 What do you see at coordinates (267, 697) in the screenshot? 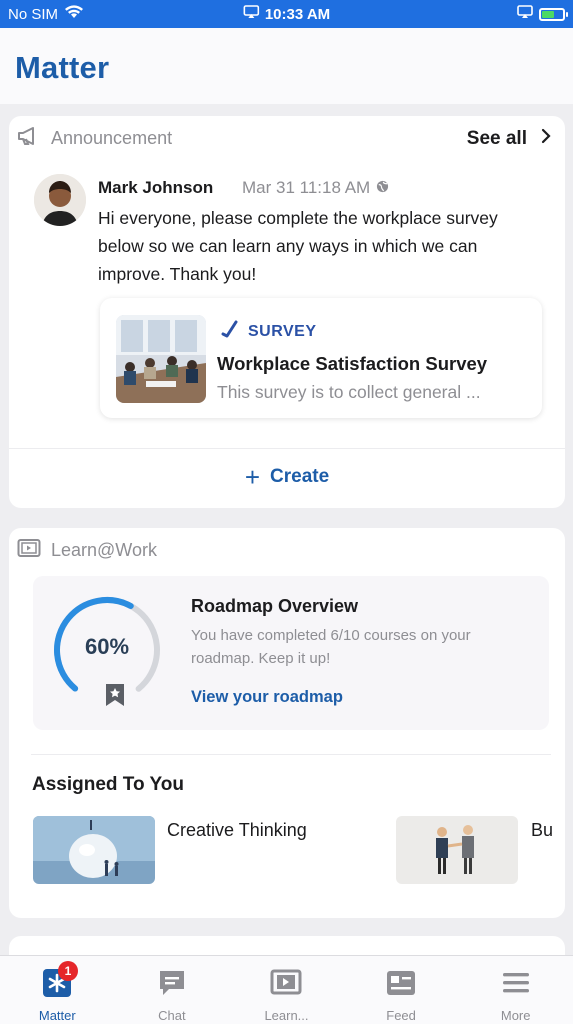
I see `view-roadmap-link: View your roadmap` at bounding box center [267, 697].